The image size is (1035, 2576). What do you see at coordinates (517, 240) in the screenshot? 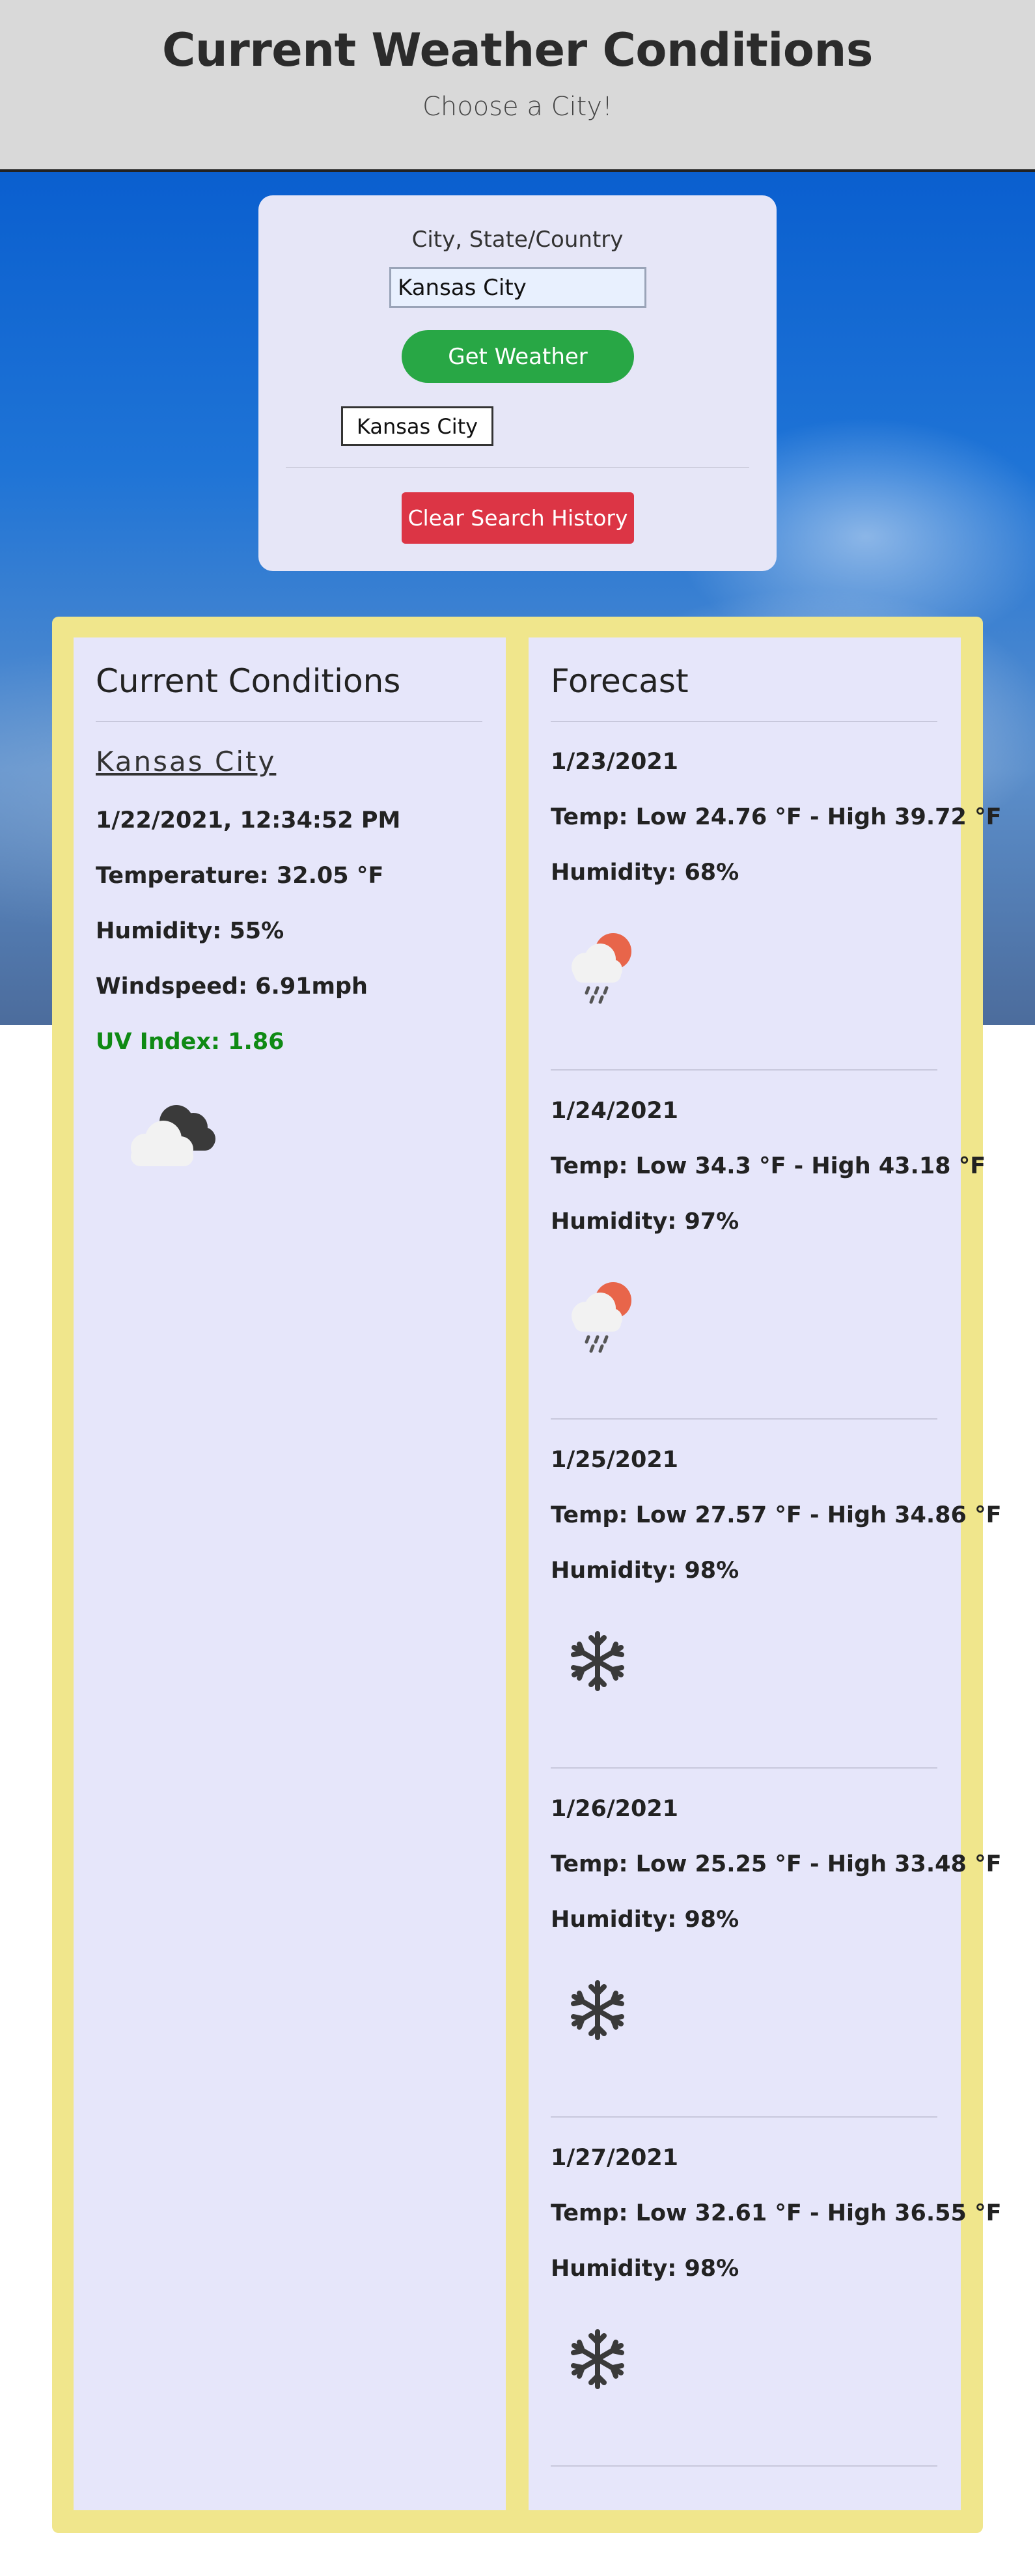
I see `city-input-label: City, State/Country` at bounding box center [517, 240].